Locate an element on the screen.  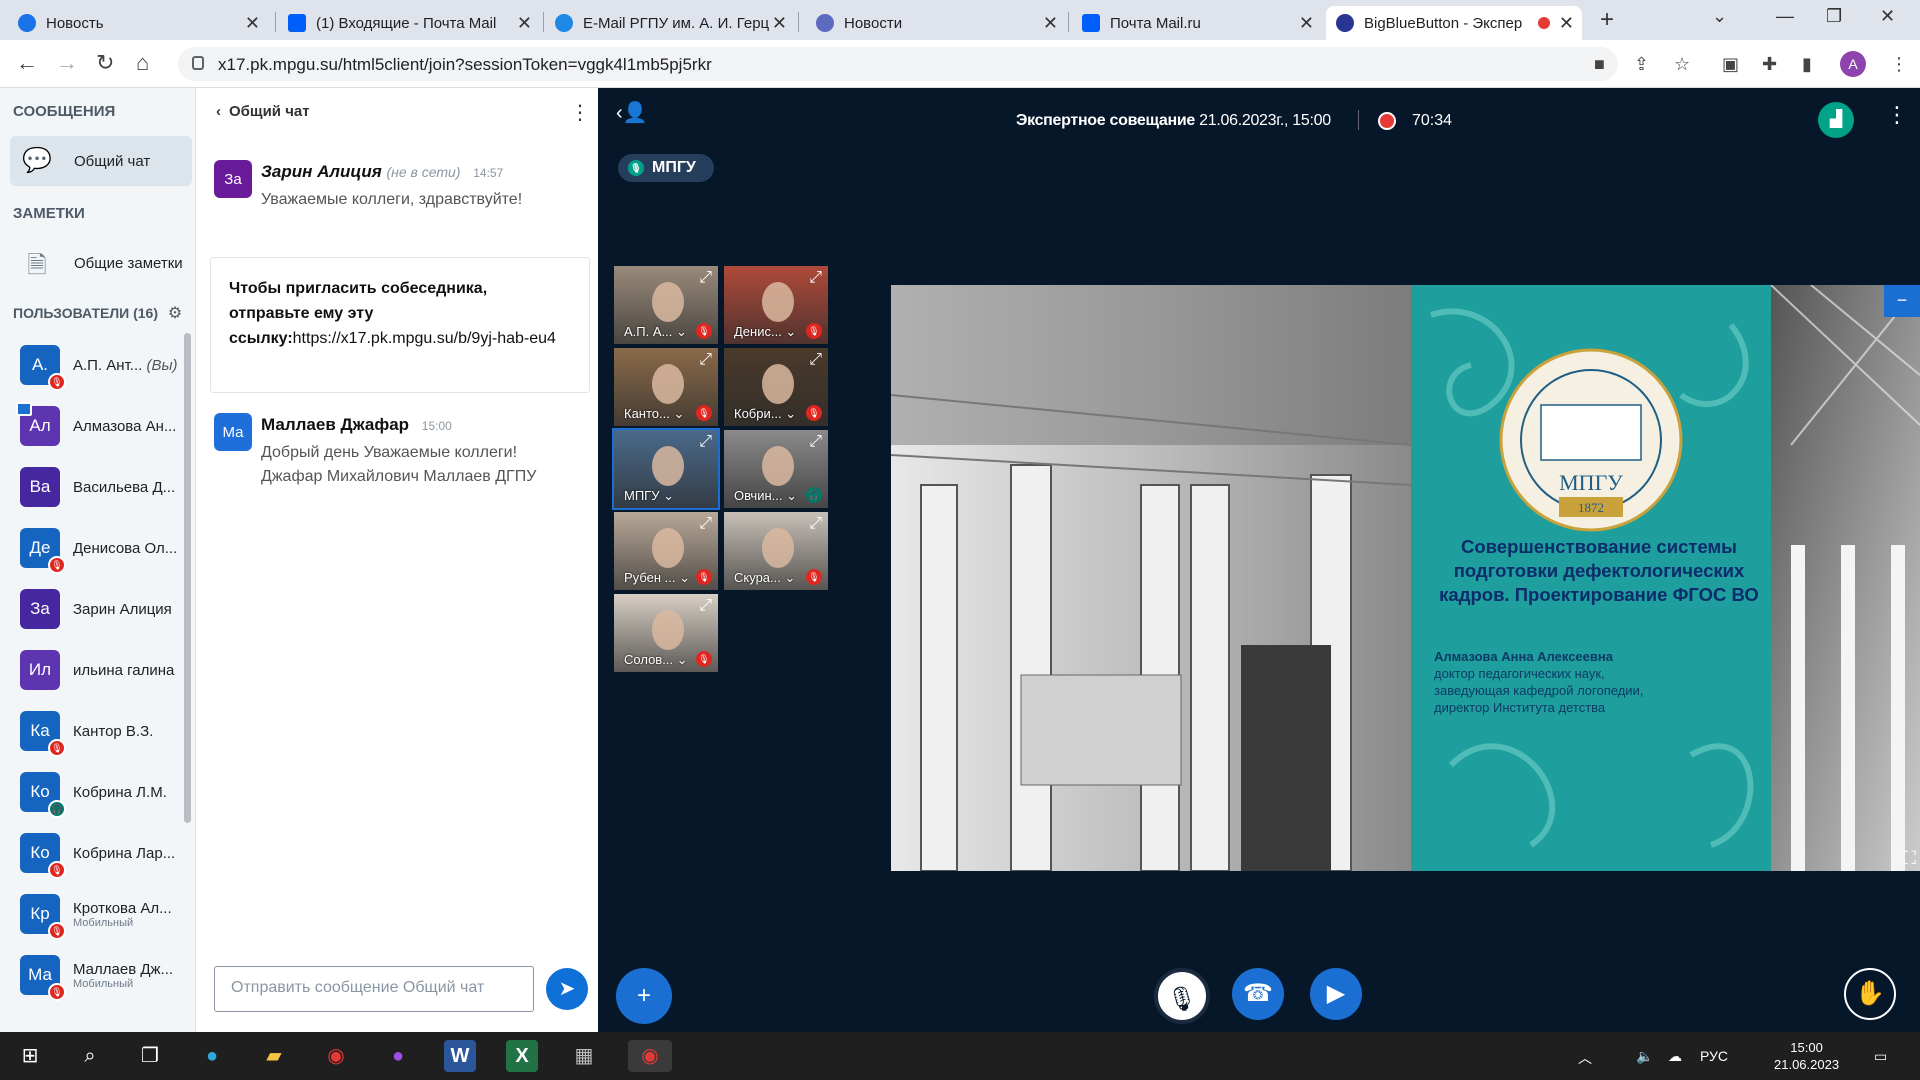
webcam-tile: Скура... ⌄ ⤢ 🎙 is located at coordinates (776, 551).